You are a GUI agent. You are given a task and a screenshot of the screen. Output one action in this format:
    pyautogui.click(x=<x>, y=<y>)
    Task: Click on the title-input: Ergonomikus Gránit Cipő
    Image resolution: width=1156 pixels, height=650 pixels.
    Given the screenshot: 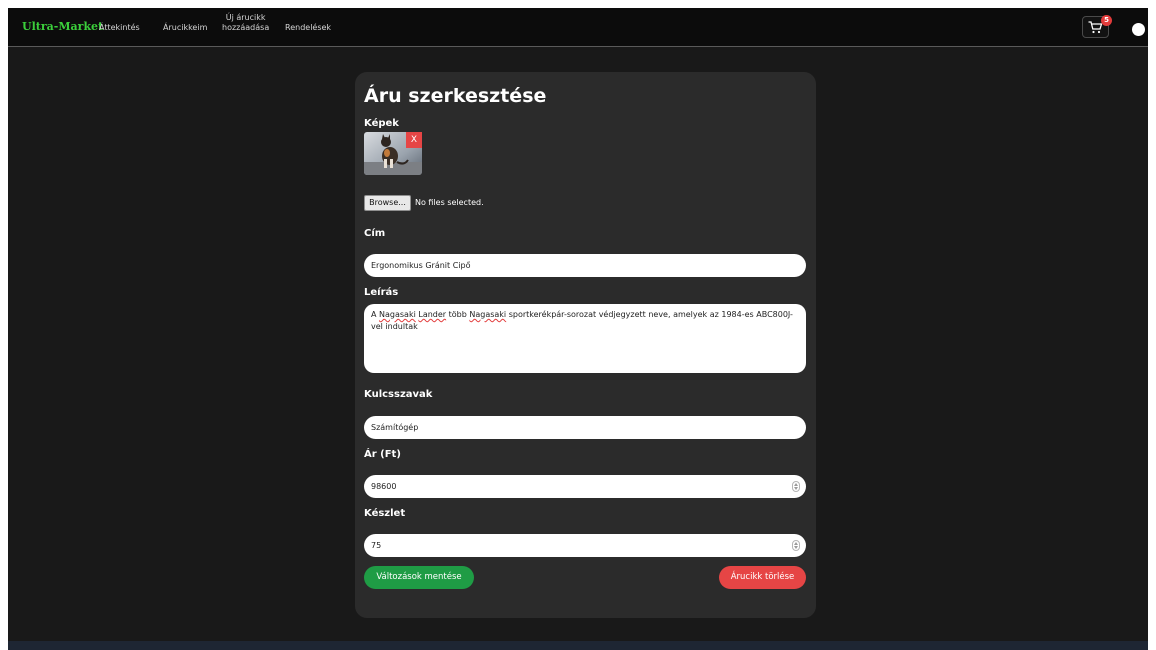 What is the action you would take?
    pyautogui.click(x=585, y=265)
    